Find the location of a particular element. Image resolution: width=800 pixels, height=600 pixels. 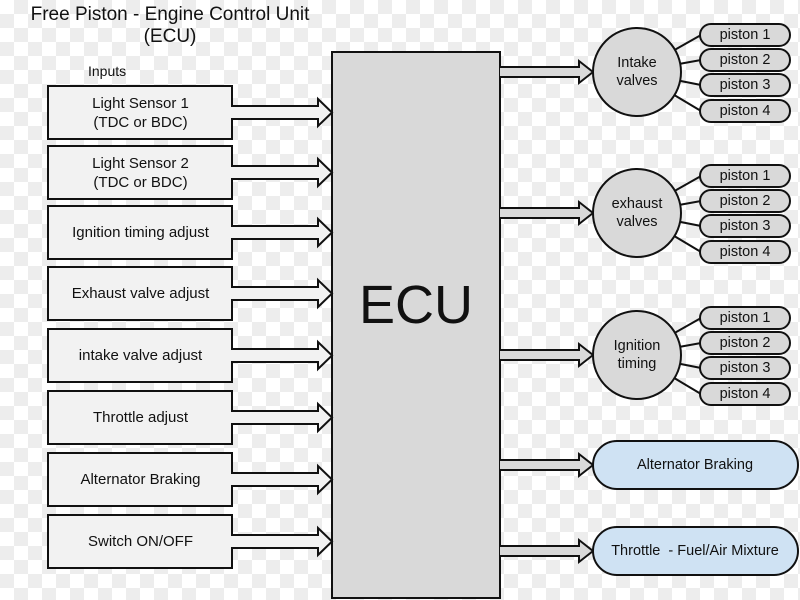

diagram-title: Free Piston - Engine Control Unit (ECU) is located at coordinates (170, 26).